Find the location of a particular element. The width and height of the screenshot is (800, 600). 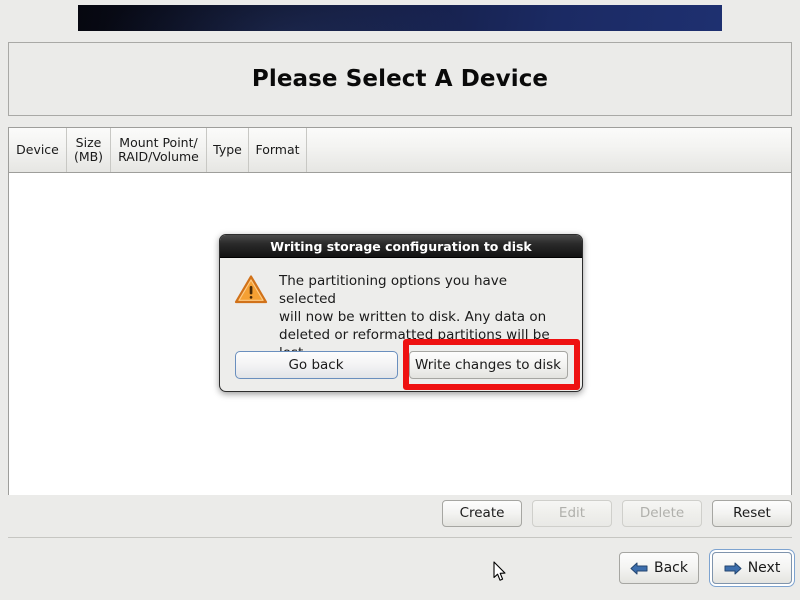

write-changes-to-disk-button: Write changes to disk is located at coordinates (488, 365).